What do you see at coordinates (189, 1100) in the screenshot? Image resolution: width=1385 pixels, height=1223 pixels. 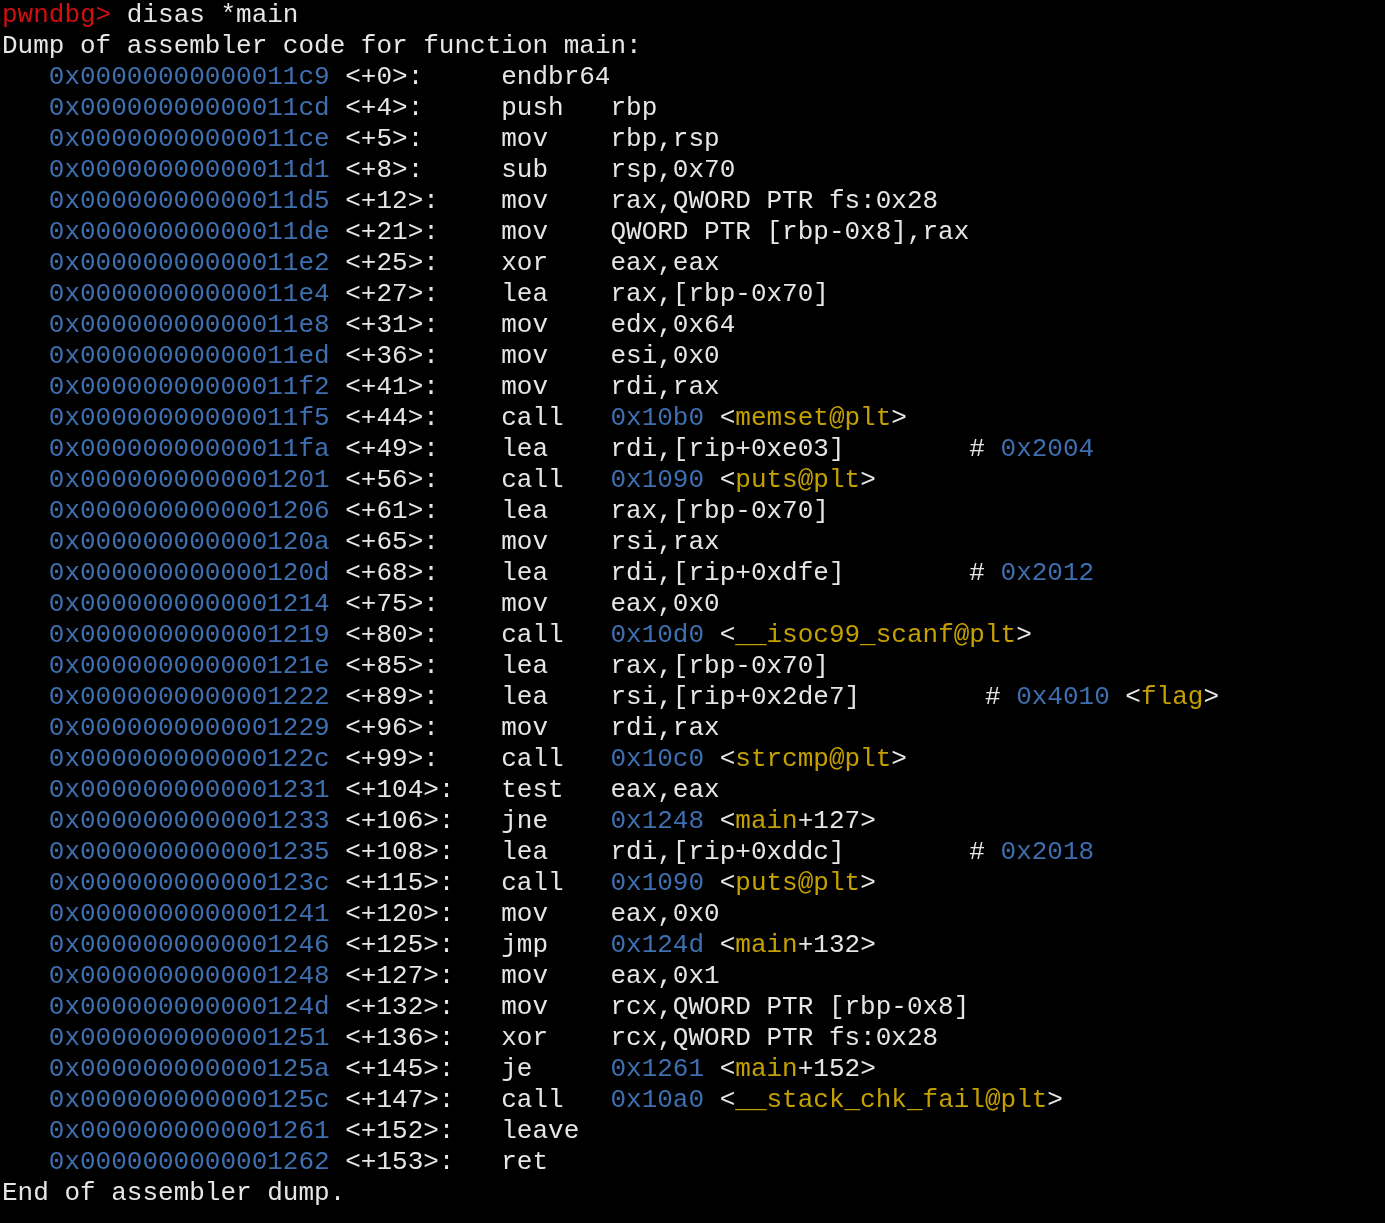 I see `address-text: 0x000000000000125c` at bounding box center [189, 1100].